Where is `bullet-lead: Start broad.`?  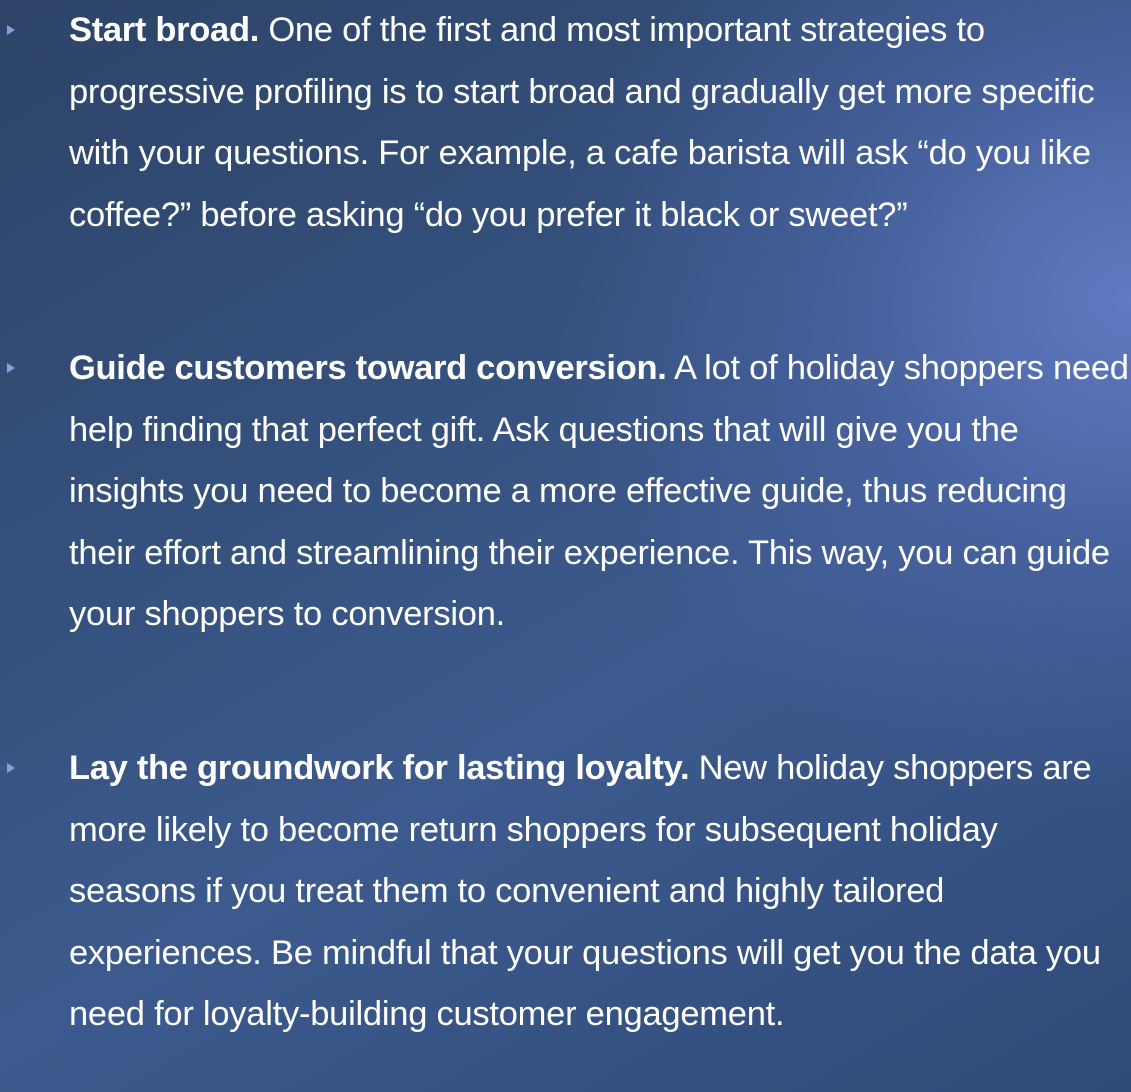 bullet-lead: Start broad. is located at coordinates (164, 30).